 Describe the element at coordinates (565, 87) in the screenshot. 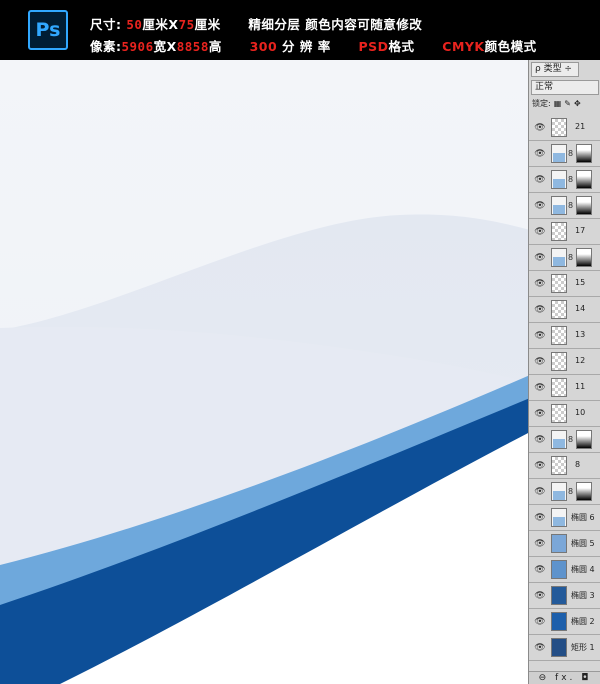

I see `blend-mode-select: 正常` at that location.